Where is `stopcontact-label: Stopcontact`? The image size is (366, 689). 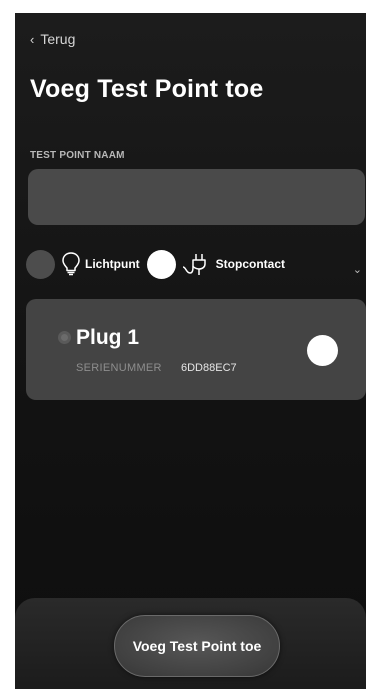 stopcontact-label: Stopcontact is located at coordinates (250, 264).